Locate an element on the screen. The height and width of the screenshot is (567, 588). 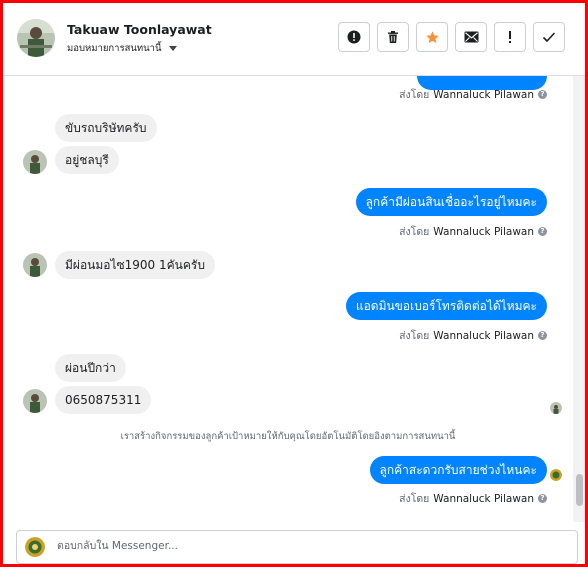
exclamation-icon is located at coordinates (510, 37).